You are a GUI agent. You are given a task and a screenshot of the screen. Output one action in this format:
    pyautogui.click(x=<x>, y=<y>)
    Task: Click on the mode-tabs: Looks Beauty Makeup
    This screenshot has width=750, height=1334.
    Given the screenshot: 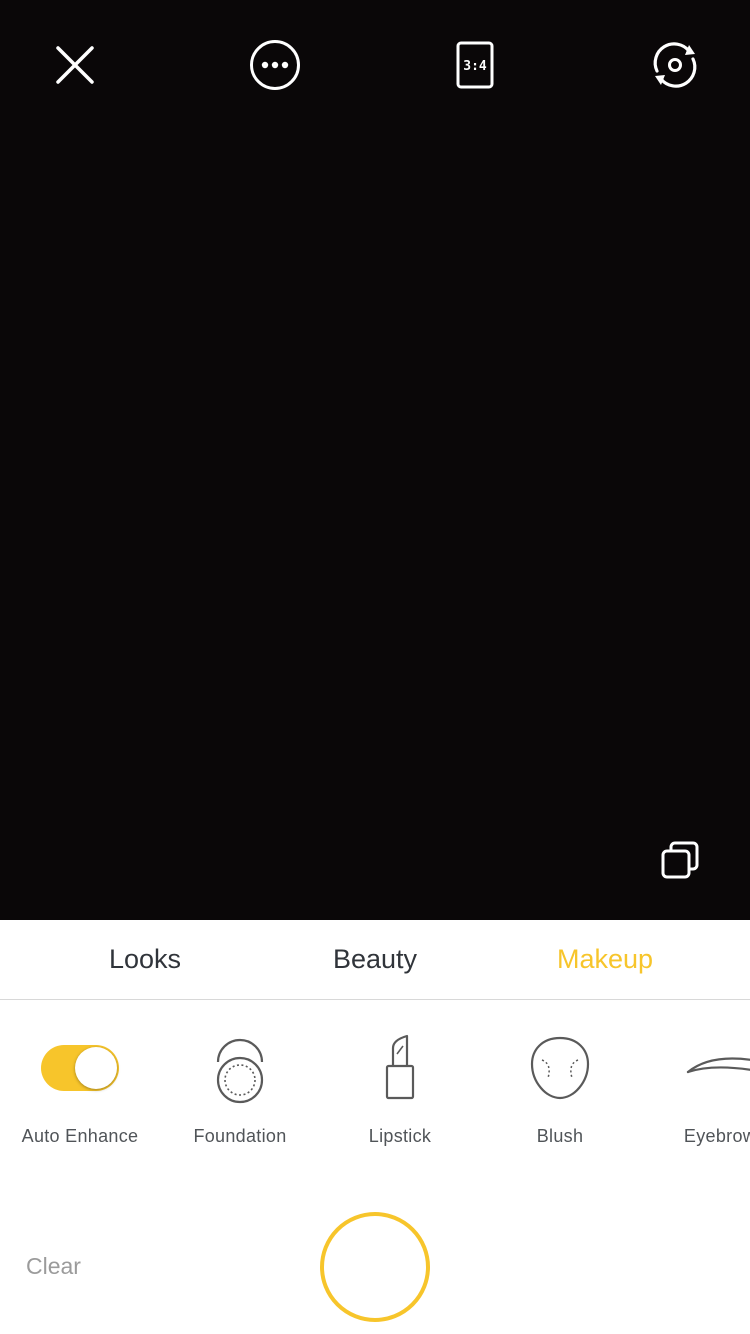 What is the action you would take?
    pyautogui.click(x=375, y=960)
    